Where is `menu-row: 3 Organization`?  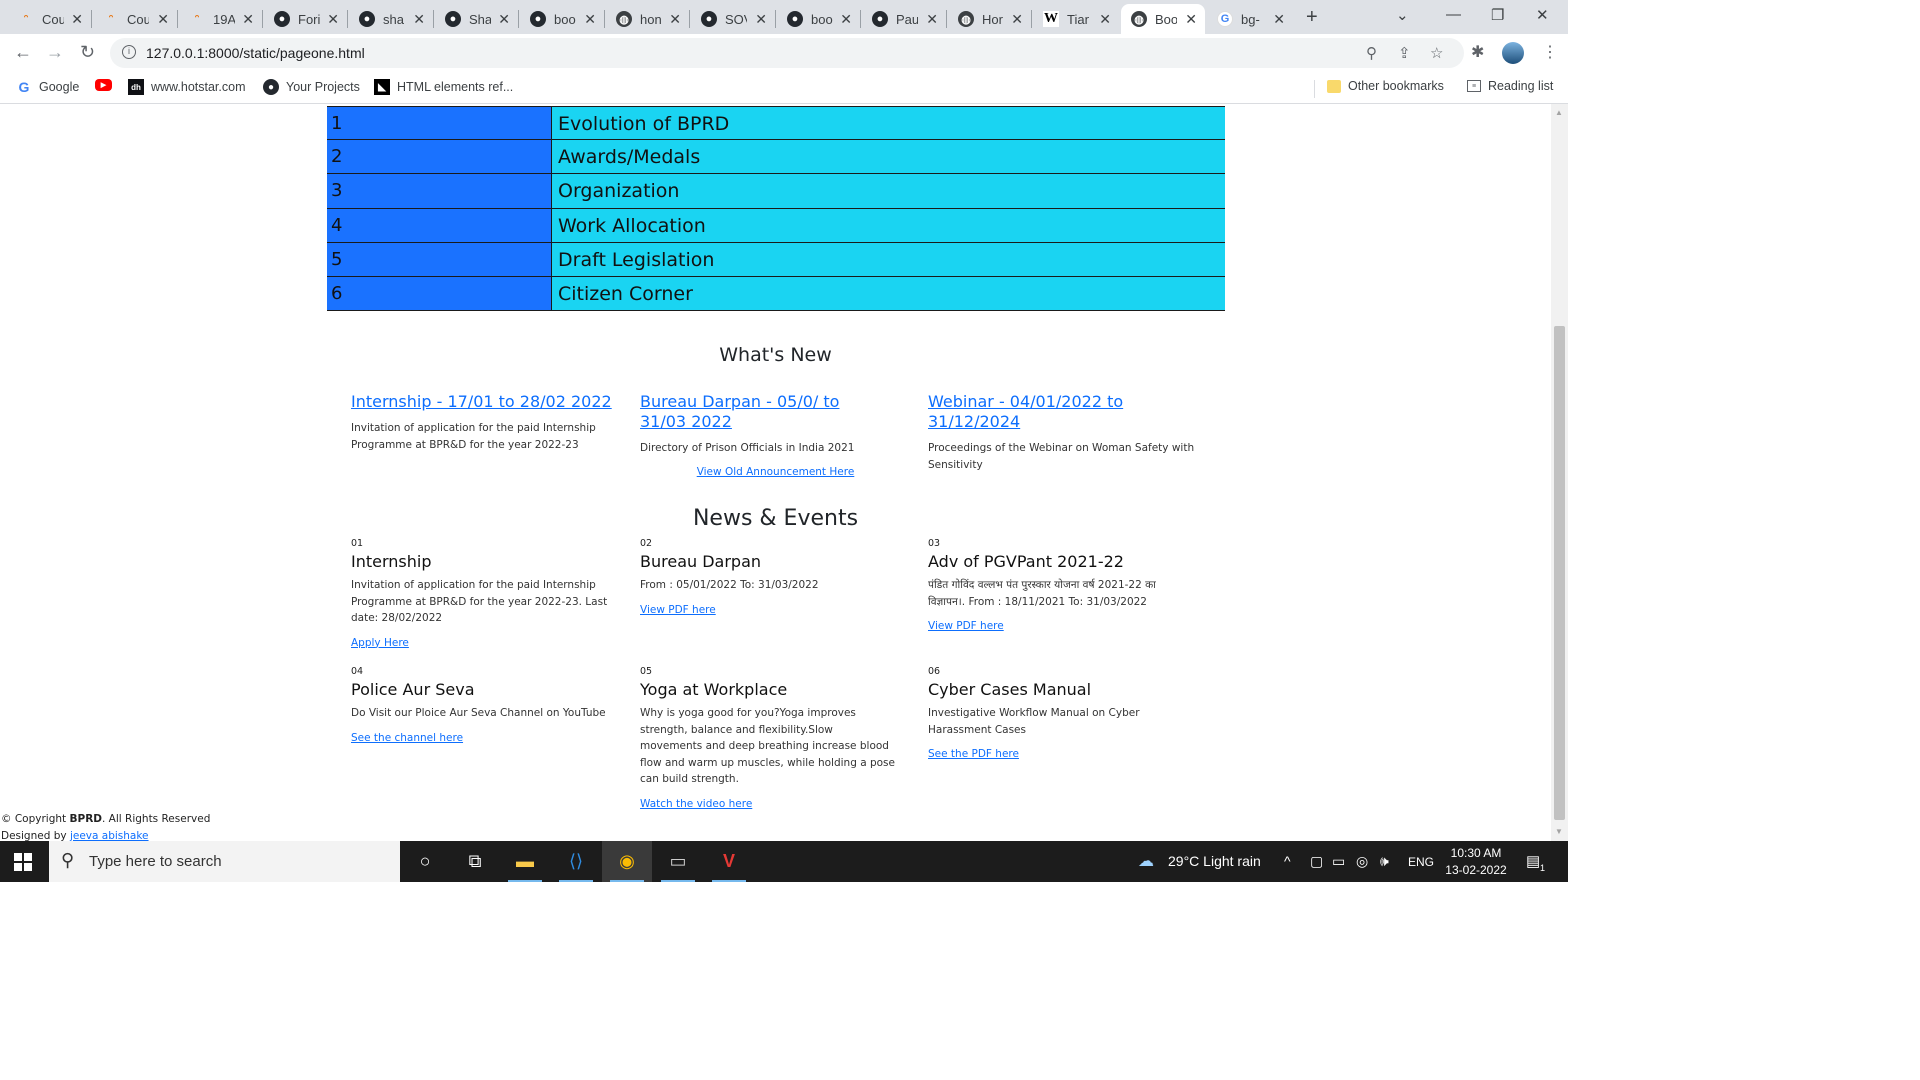 menu-row: 3 Organization is located at coordinates (776, 191).